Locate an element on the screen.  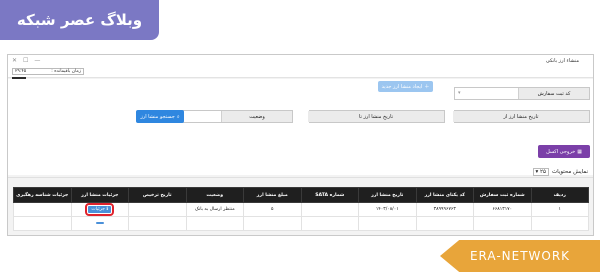
col-index: ردیف is located at coordinates (559, 195).